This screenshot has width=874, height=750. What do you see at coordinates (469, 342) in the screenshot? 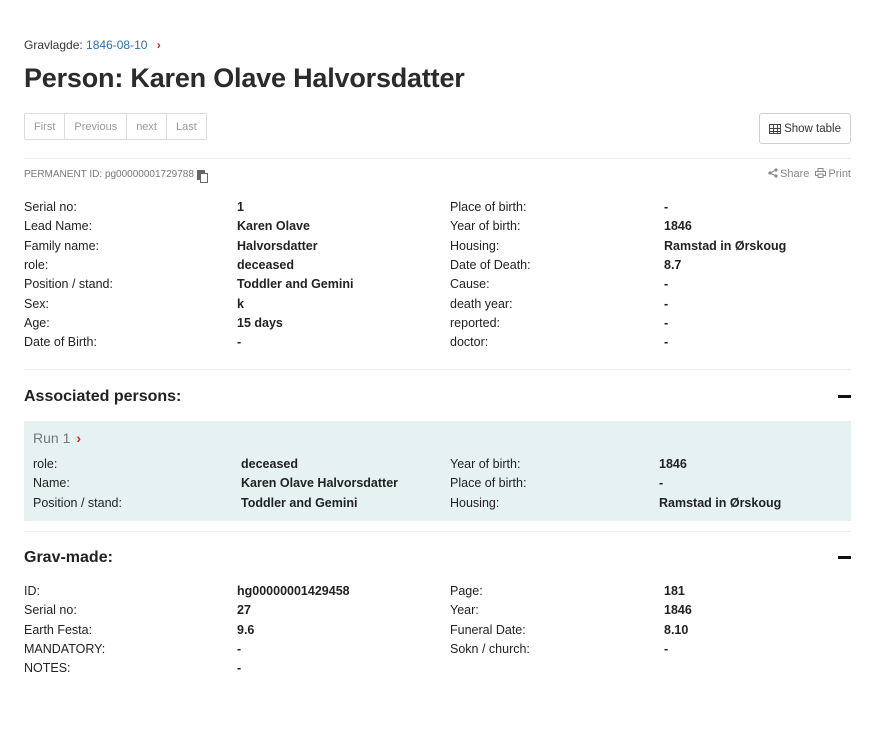
I see `detail-label: doctor:` at bounding box center [469, 342].